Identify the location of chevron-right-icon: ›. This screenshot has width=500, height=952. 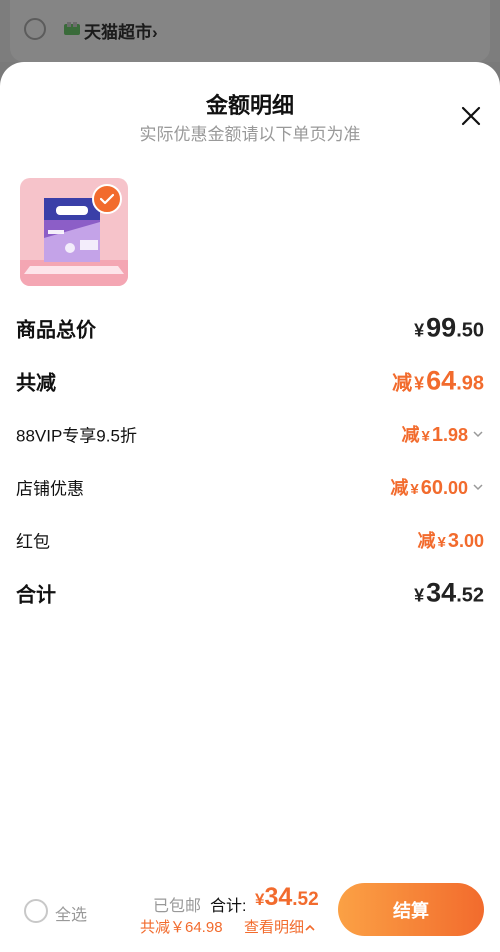
(155, 32).